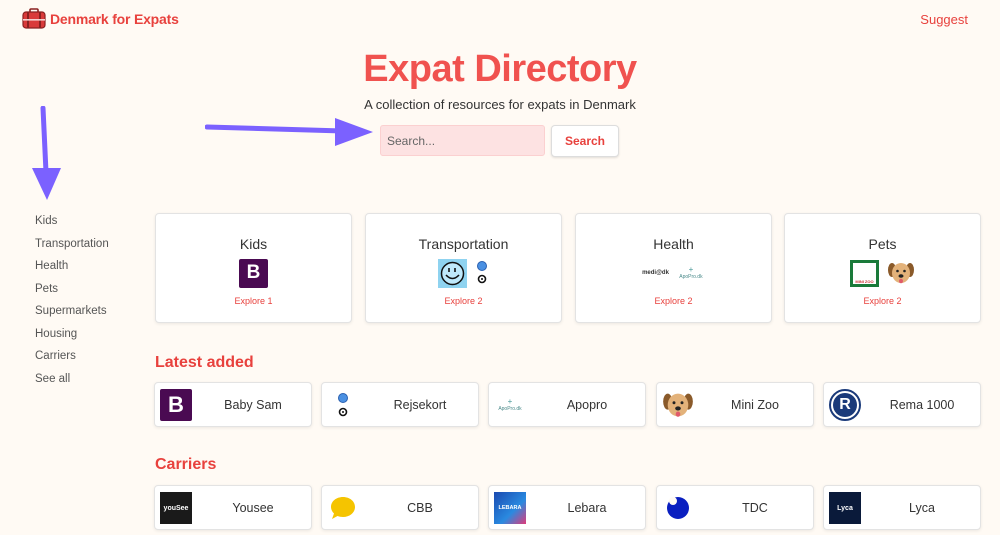  Describe the element at coordinates (420, 508) in the screenshot. I see `item-label: CBB` at that location.